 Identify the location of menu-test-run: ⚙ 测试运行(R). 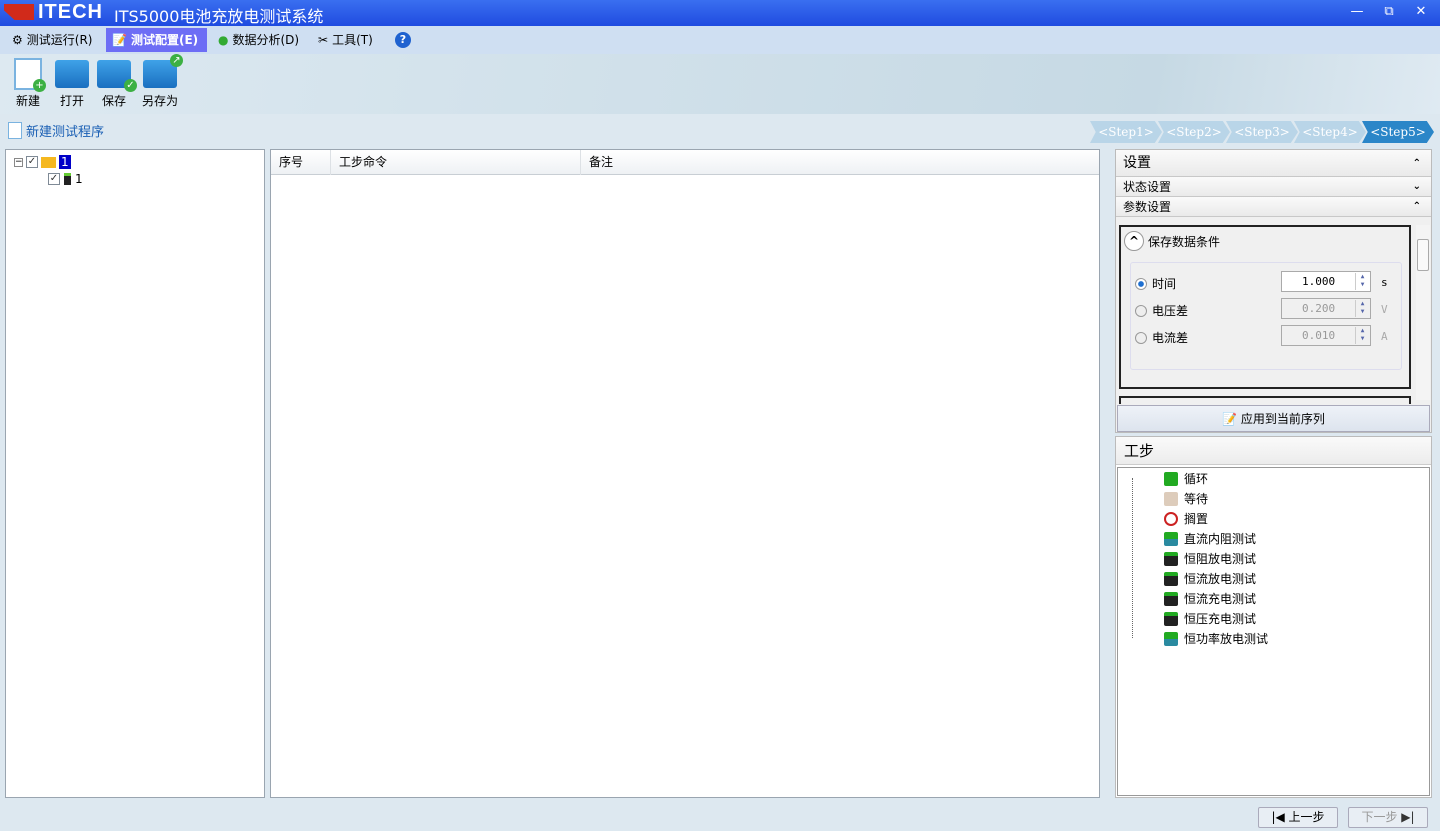
(52, 40).